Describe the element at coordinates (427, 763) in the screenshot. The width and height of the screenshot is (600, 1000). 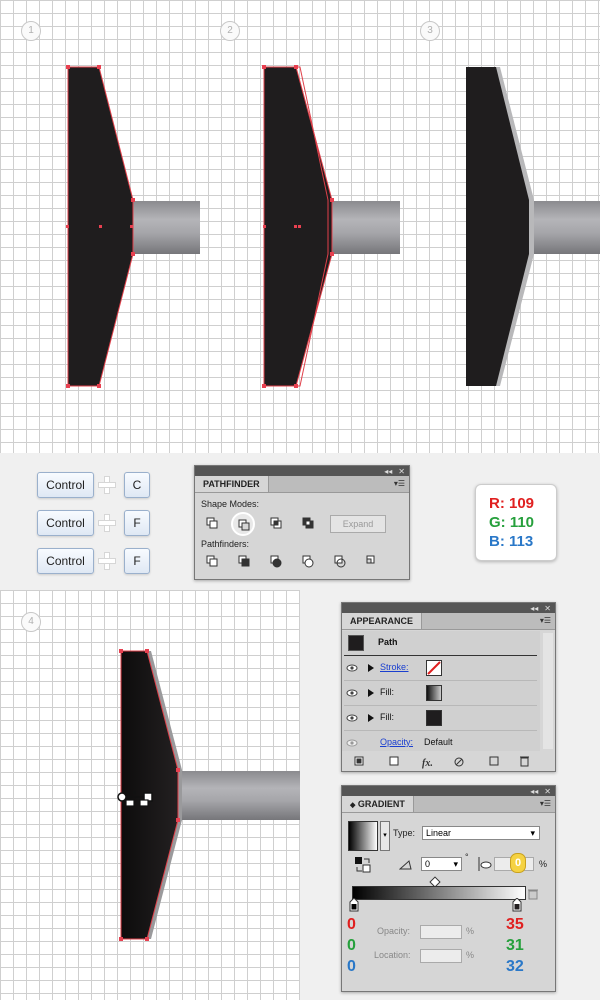
I see `fx-icon: fx.` at that location.